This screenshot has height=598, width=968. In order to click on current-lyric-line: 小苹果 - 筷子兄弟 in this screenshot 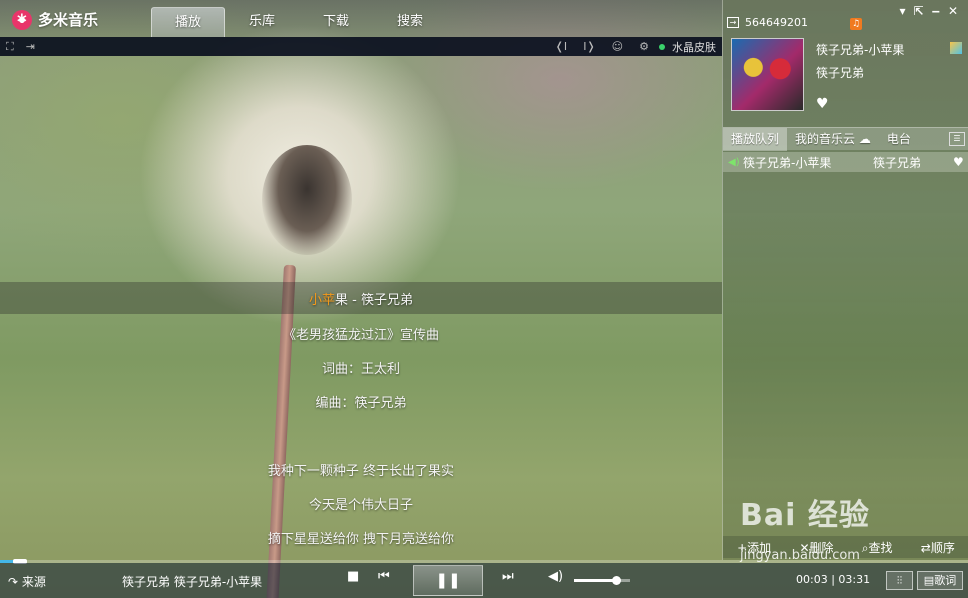, I will do `click(361, 298)`.